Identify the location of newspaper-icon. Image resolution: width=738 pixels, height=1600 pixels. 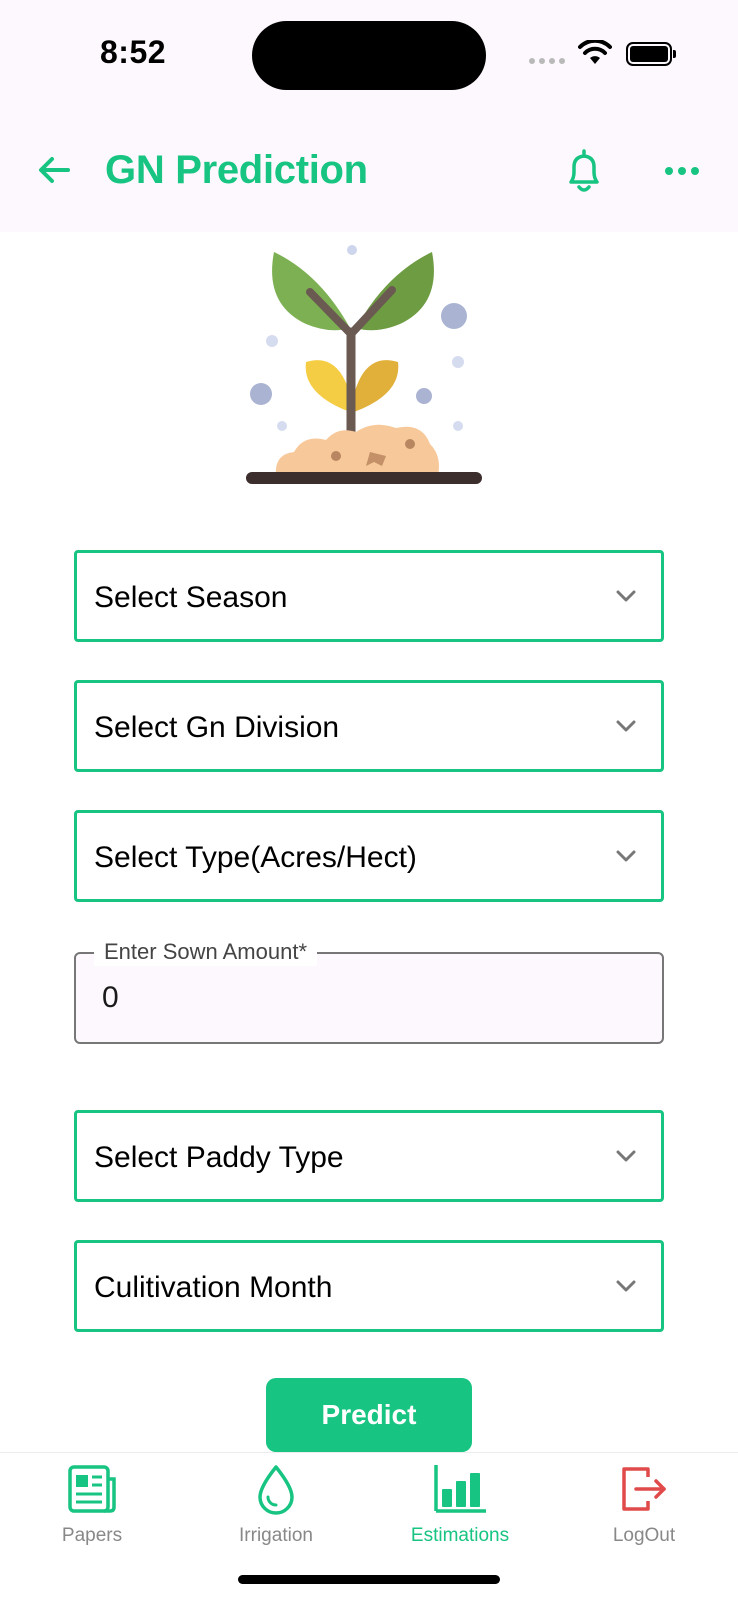
(92, 1489).